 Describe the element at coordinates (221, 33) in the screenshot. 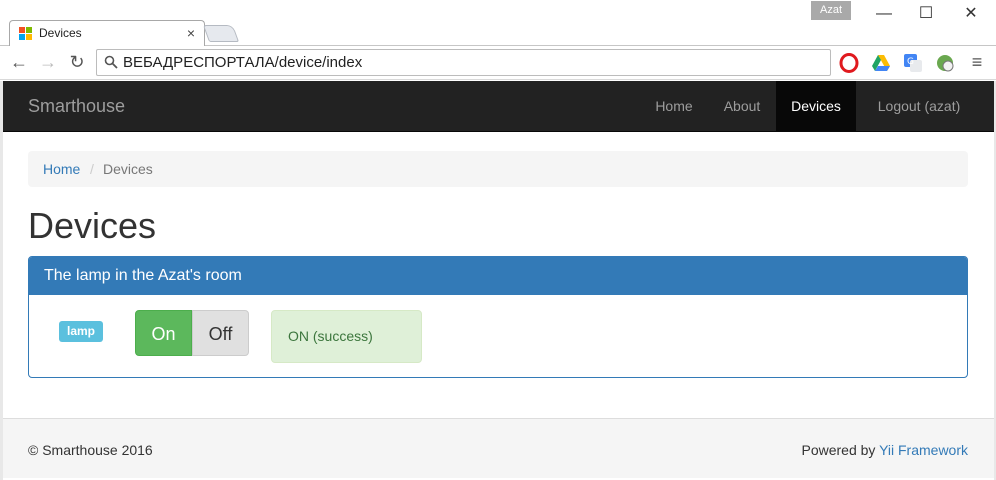

I see `new-tab-button` at that location.